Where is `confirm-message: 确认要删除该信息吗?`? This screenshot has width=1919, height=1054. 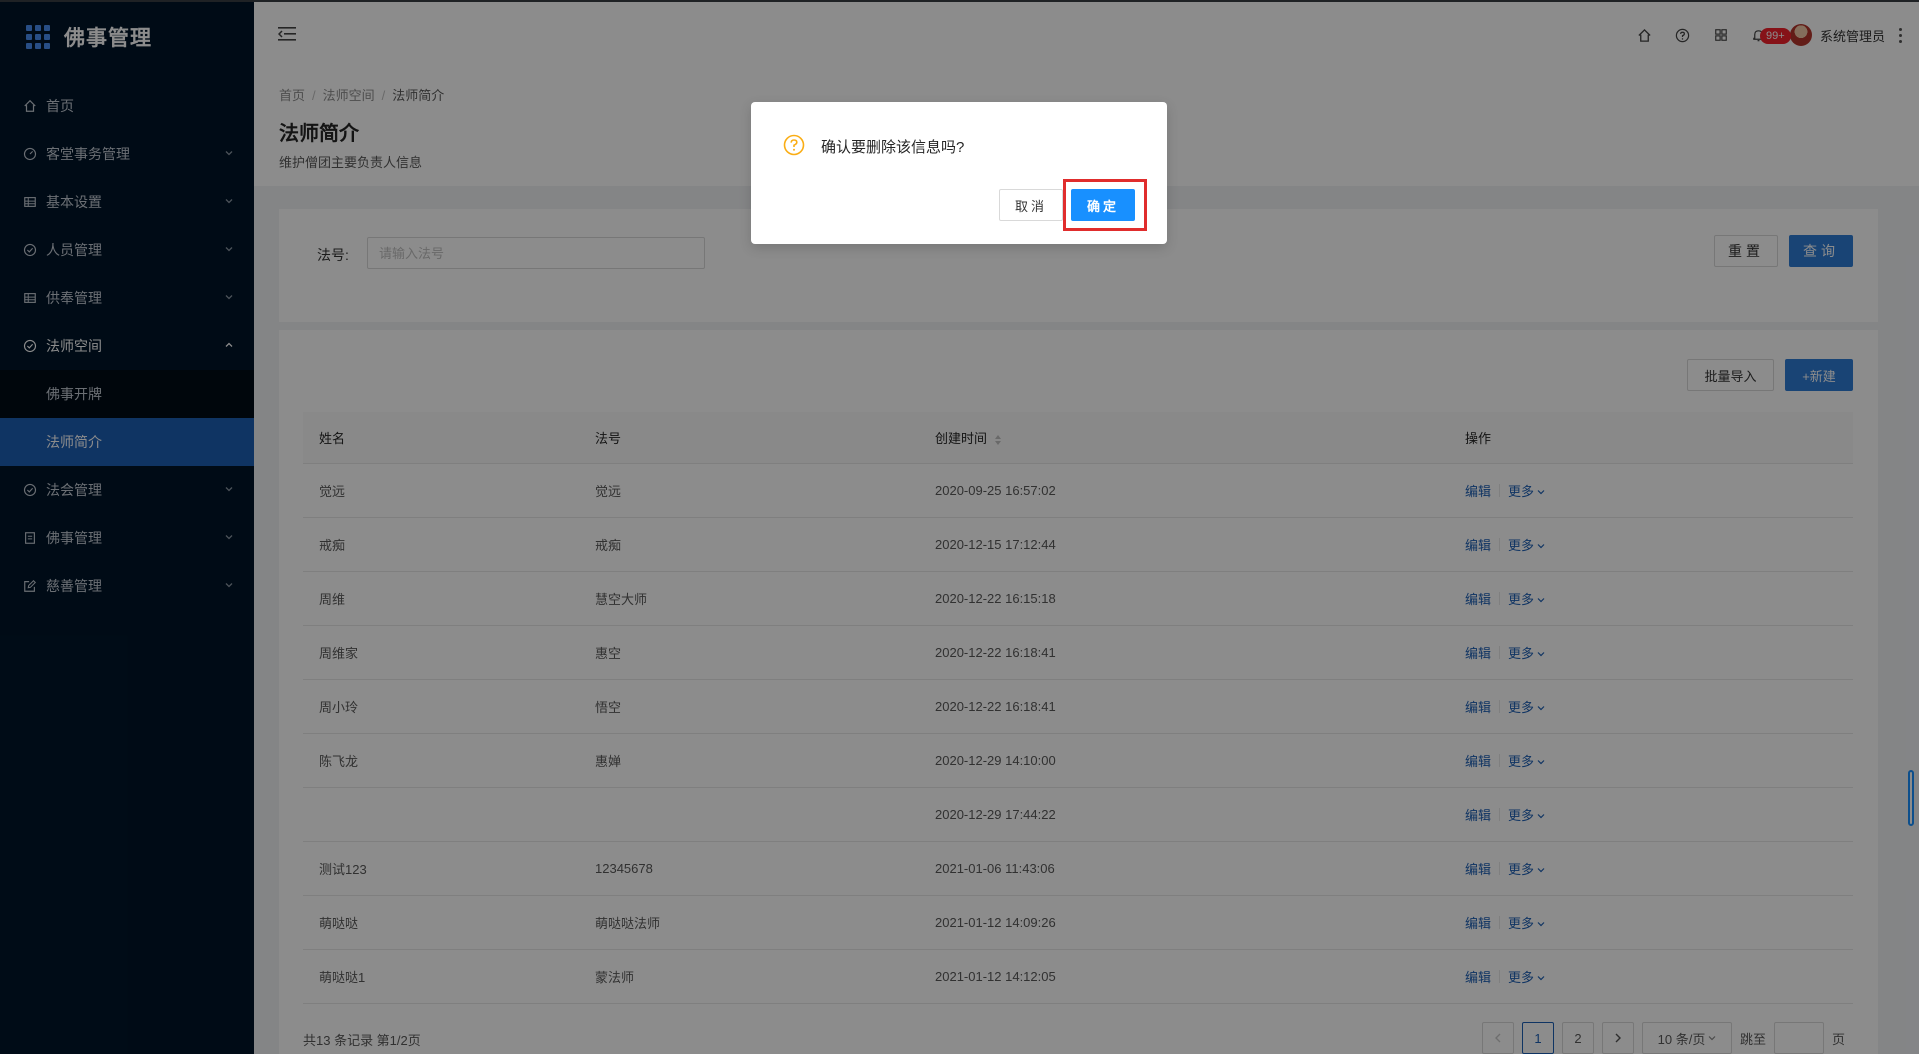
confirm-message: 确认要删除该信息吗? is located at coordinates (893, 147).